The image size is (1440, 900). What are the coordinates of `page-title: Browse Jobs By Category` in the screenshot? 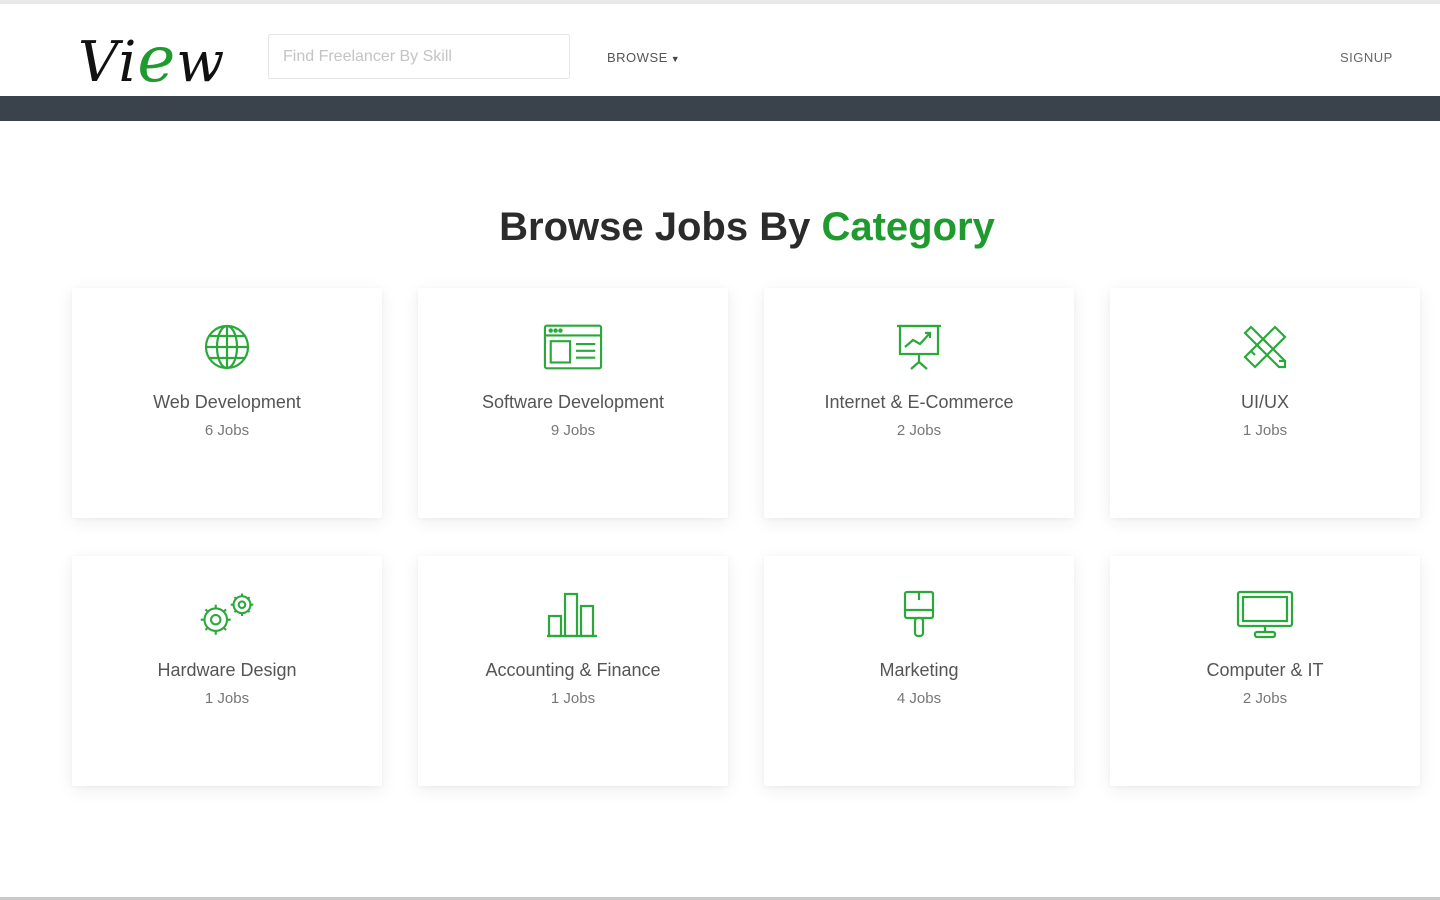 It's located at (747, 227).